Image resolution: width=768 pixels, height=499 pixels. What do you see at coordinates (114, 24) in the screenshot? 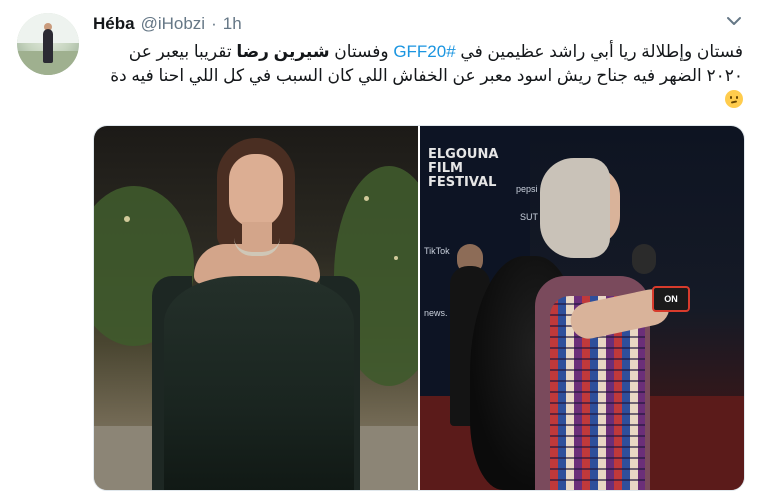
I see `display-name: Héba` at bounding box center [114, 24].